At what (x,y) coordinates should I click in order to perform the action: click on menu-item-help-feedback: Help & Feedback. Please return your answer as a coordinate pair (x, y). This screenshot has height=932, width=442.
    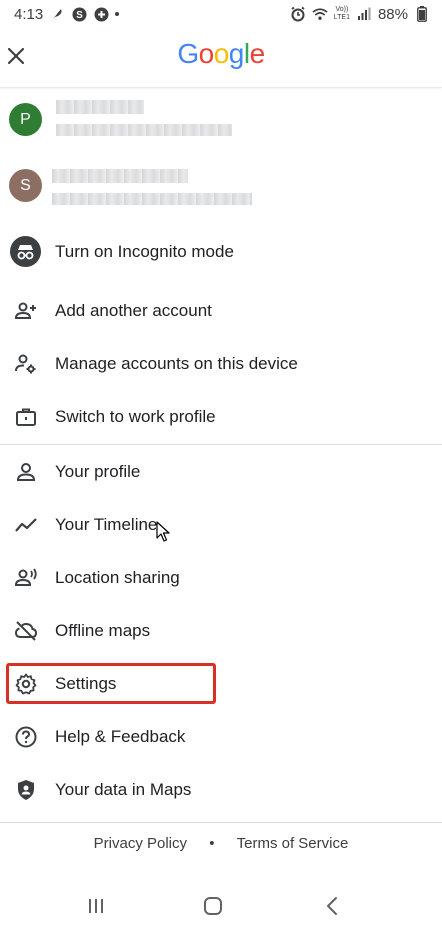
    Looking at the image, I should click on (221, 736).